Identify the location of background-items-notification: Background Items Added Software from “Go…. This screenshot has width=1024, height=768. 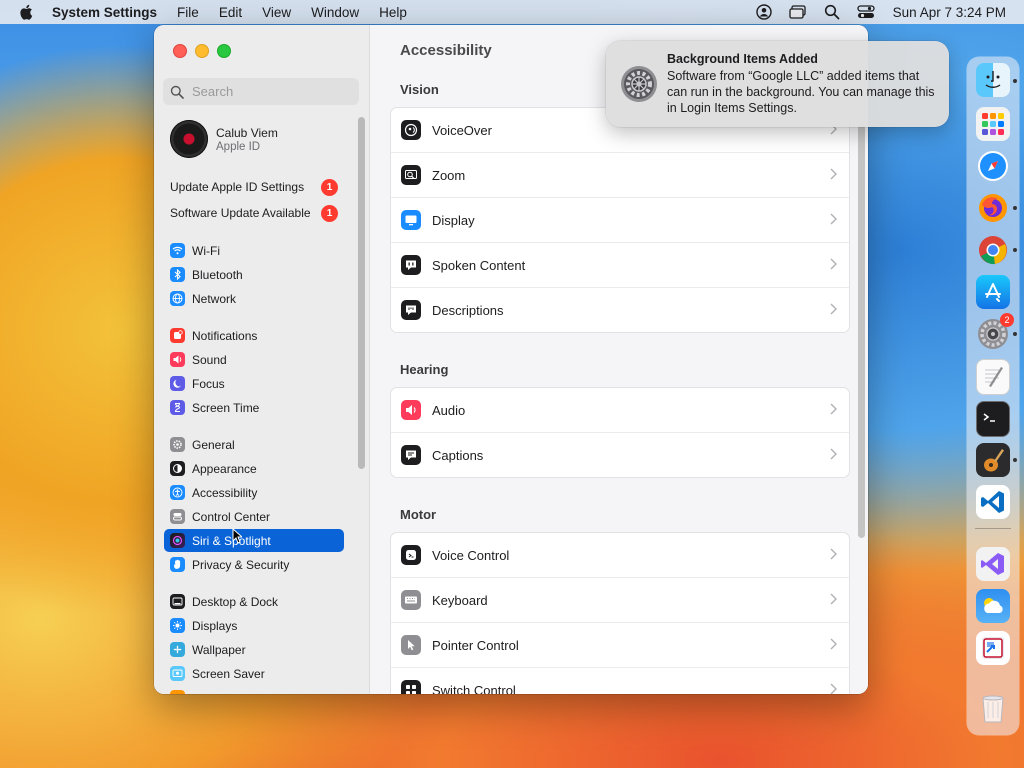
(777, 84).